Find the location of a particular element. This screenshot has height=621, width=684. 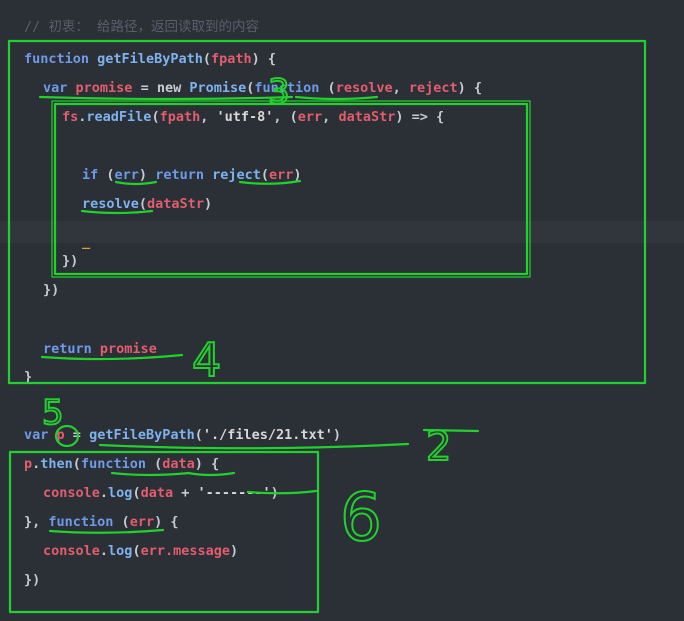

underline-function is located at coordinates (336, 98).